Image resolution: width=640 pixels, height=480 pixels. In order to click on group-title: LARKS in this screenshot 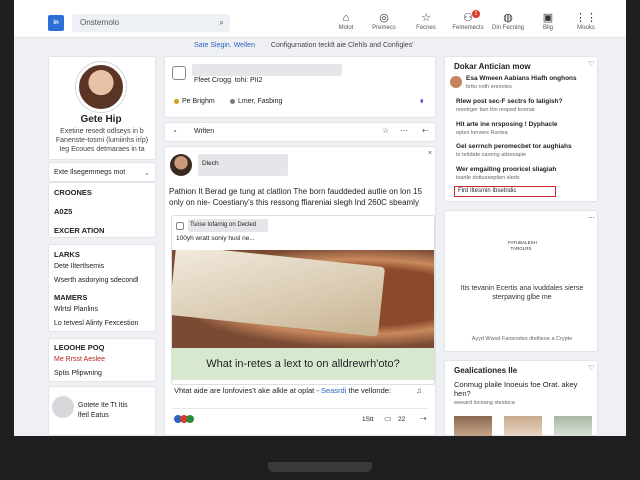, I will do `click(67, 254)`.